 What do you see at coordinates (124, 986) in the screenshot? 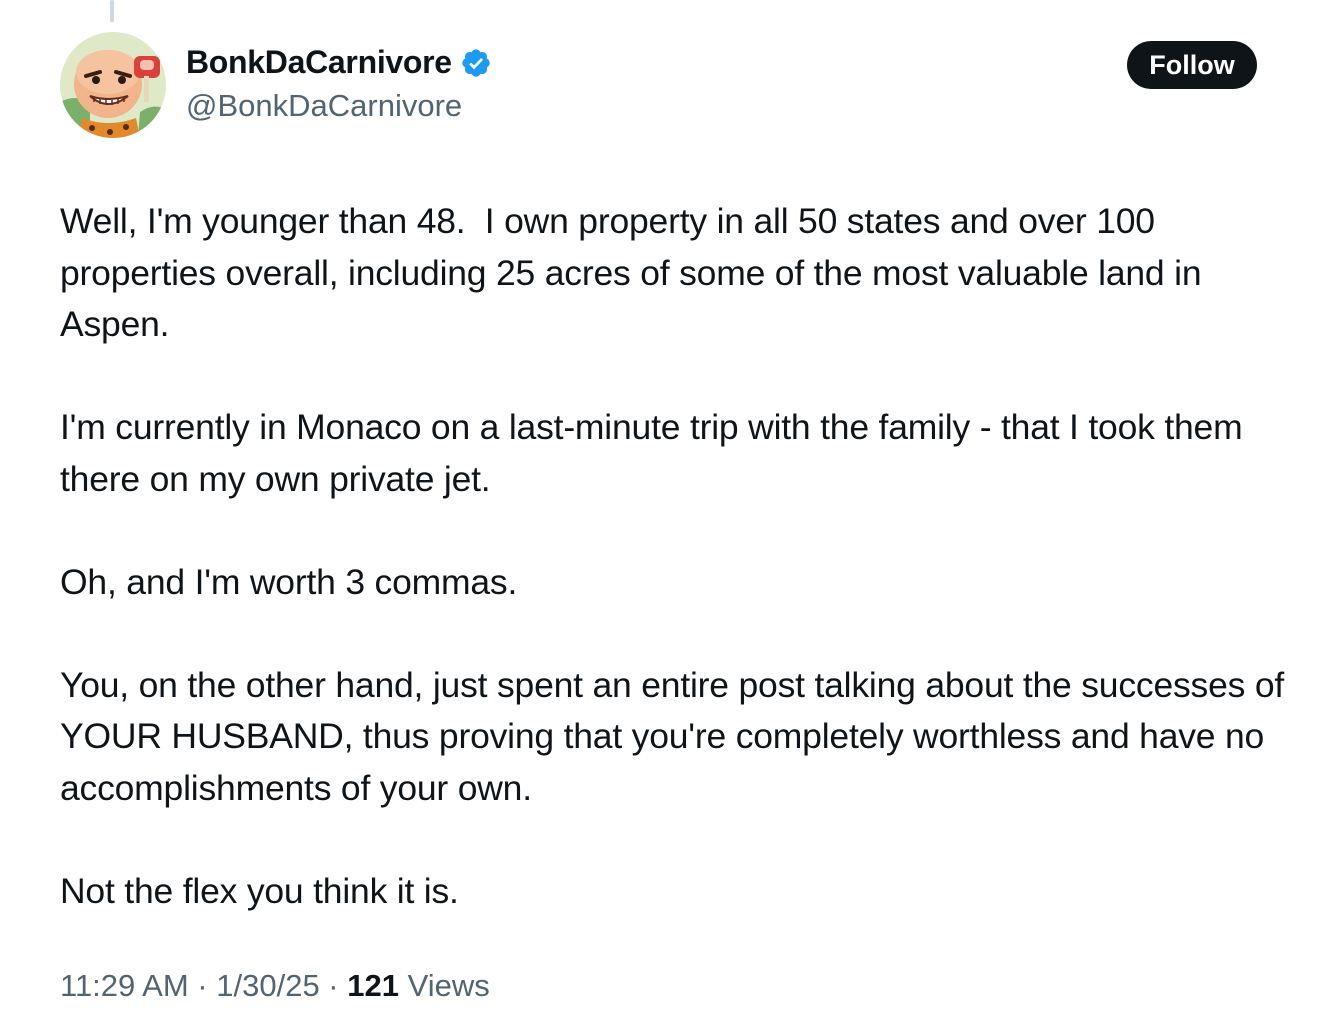
I see `tweet-time: 11:29 AM` at bounding box center [124, 986].